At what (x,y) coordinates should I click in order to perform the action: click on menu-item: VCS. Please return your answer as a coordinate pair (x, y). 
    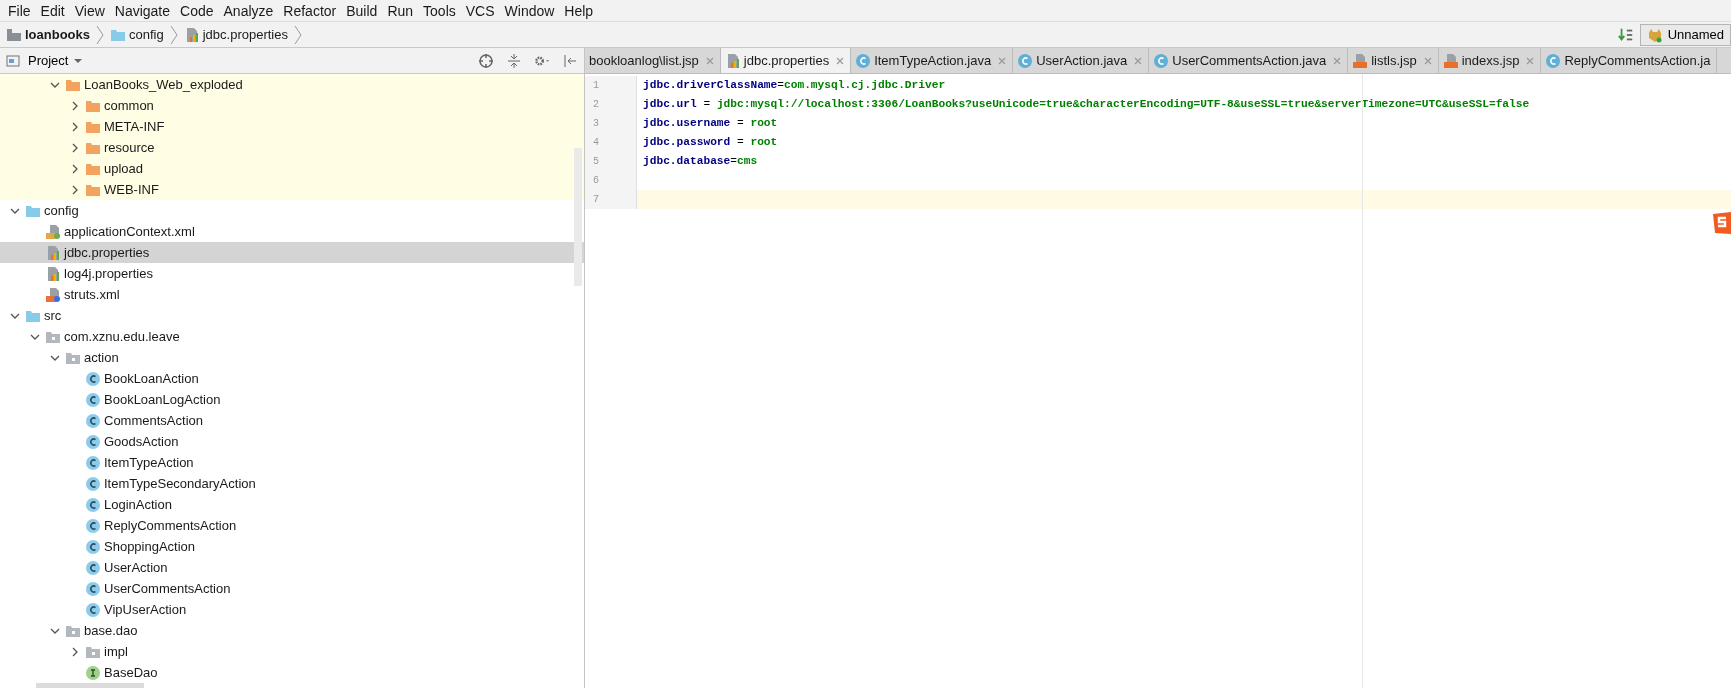
    Looking at the image, I should click on (480, 10).